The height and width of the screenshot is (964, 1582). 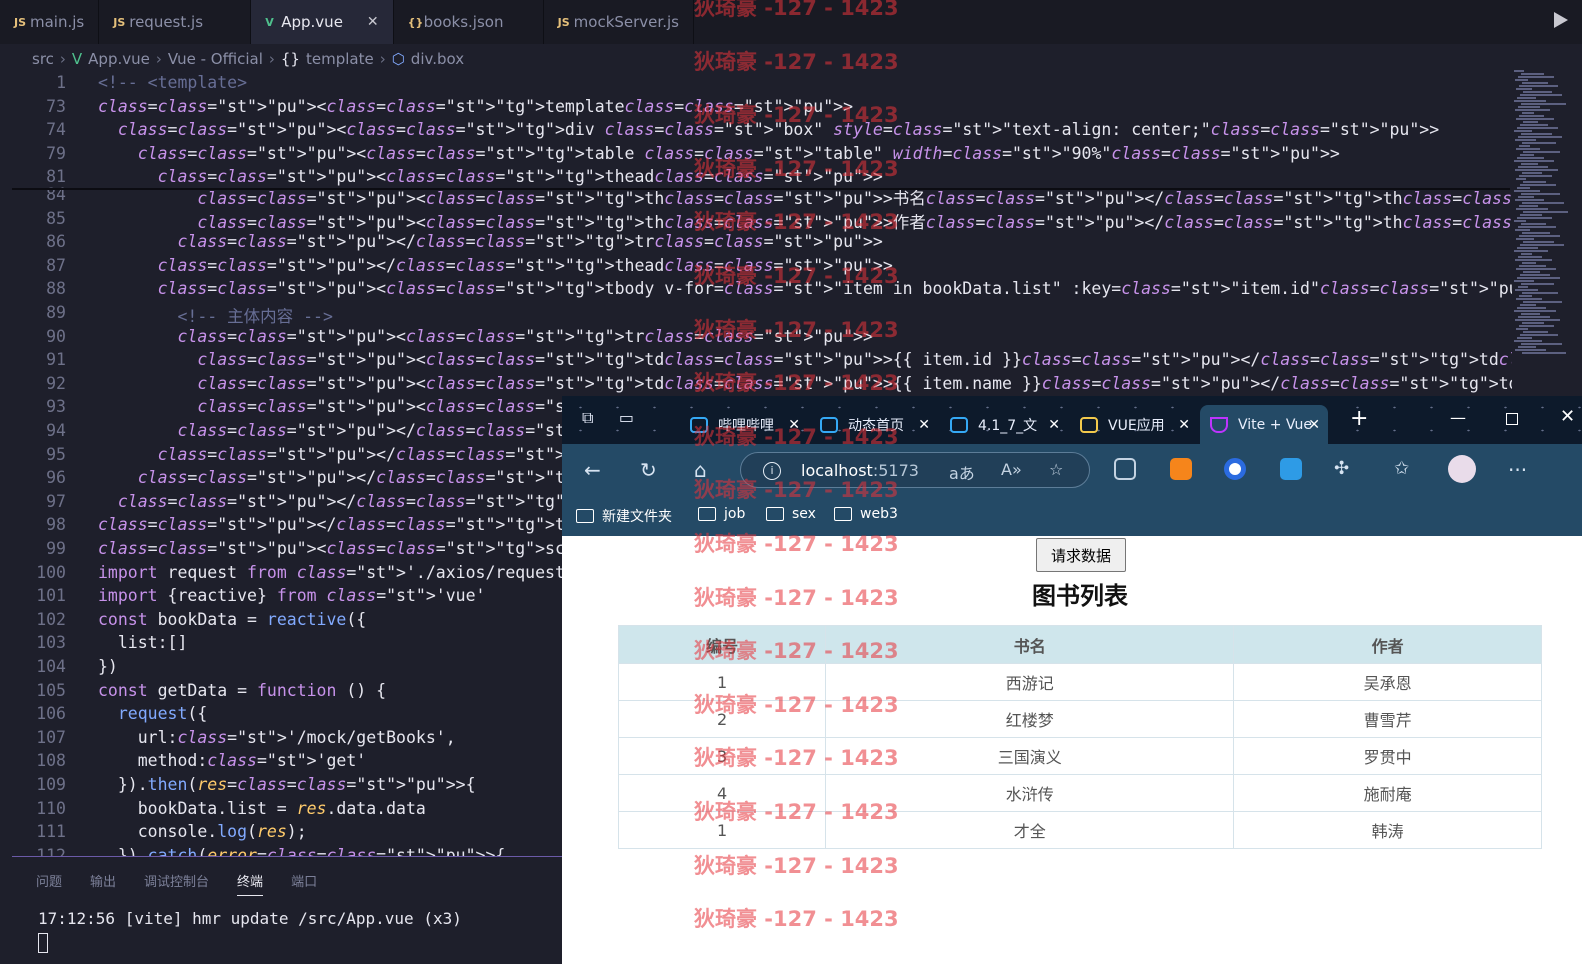 What do you see at coordinates (301, 851) in the screenshot?
I see `code-line: }).catch(error=class=class="st">"pu">>{` at bounding box center [301, 851].